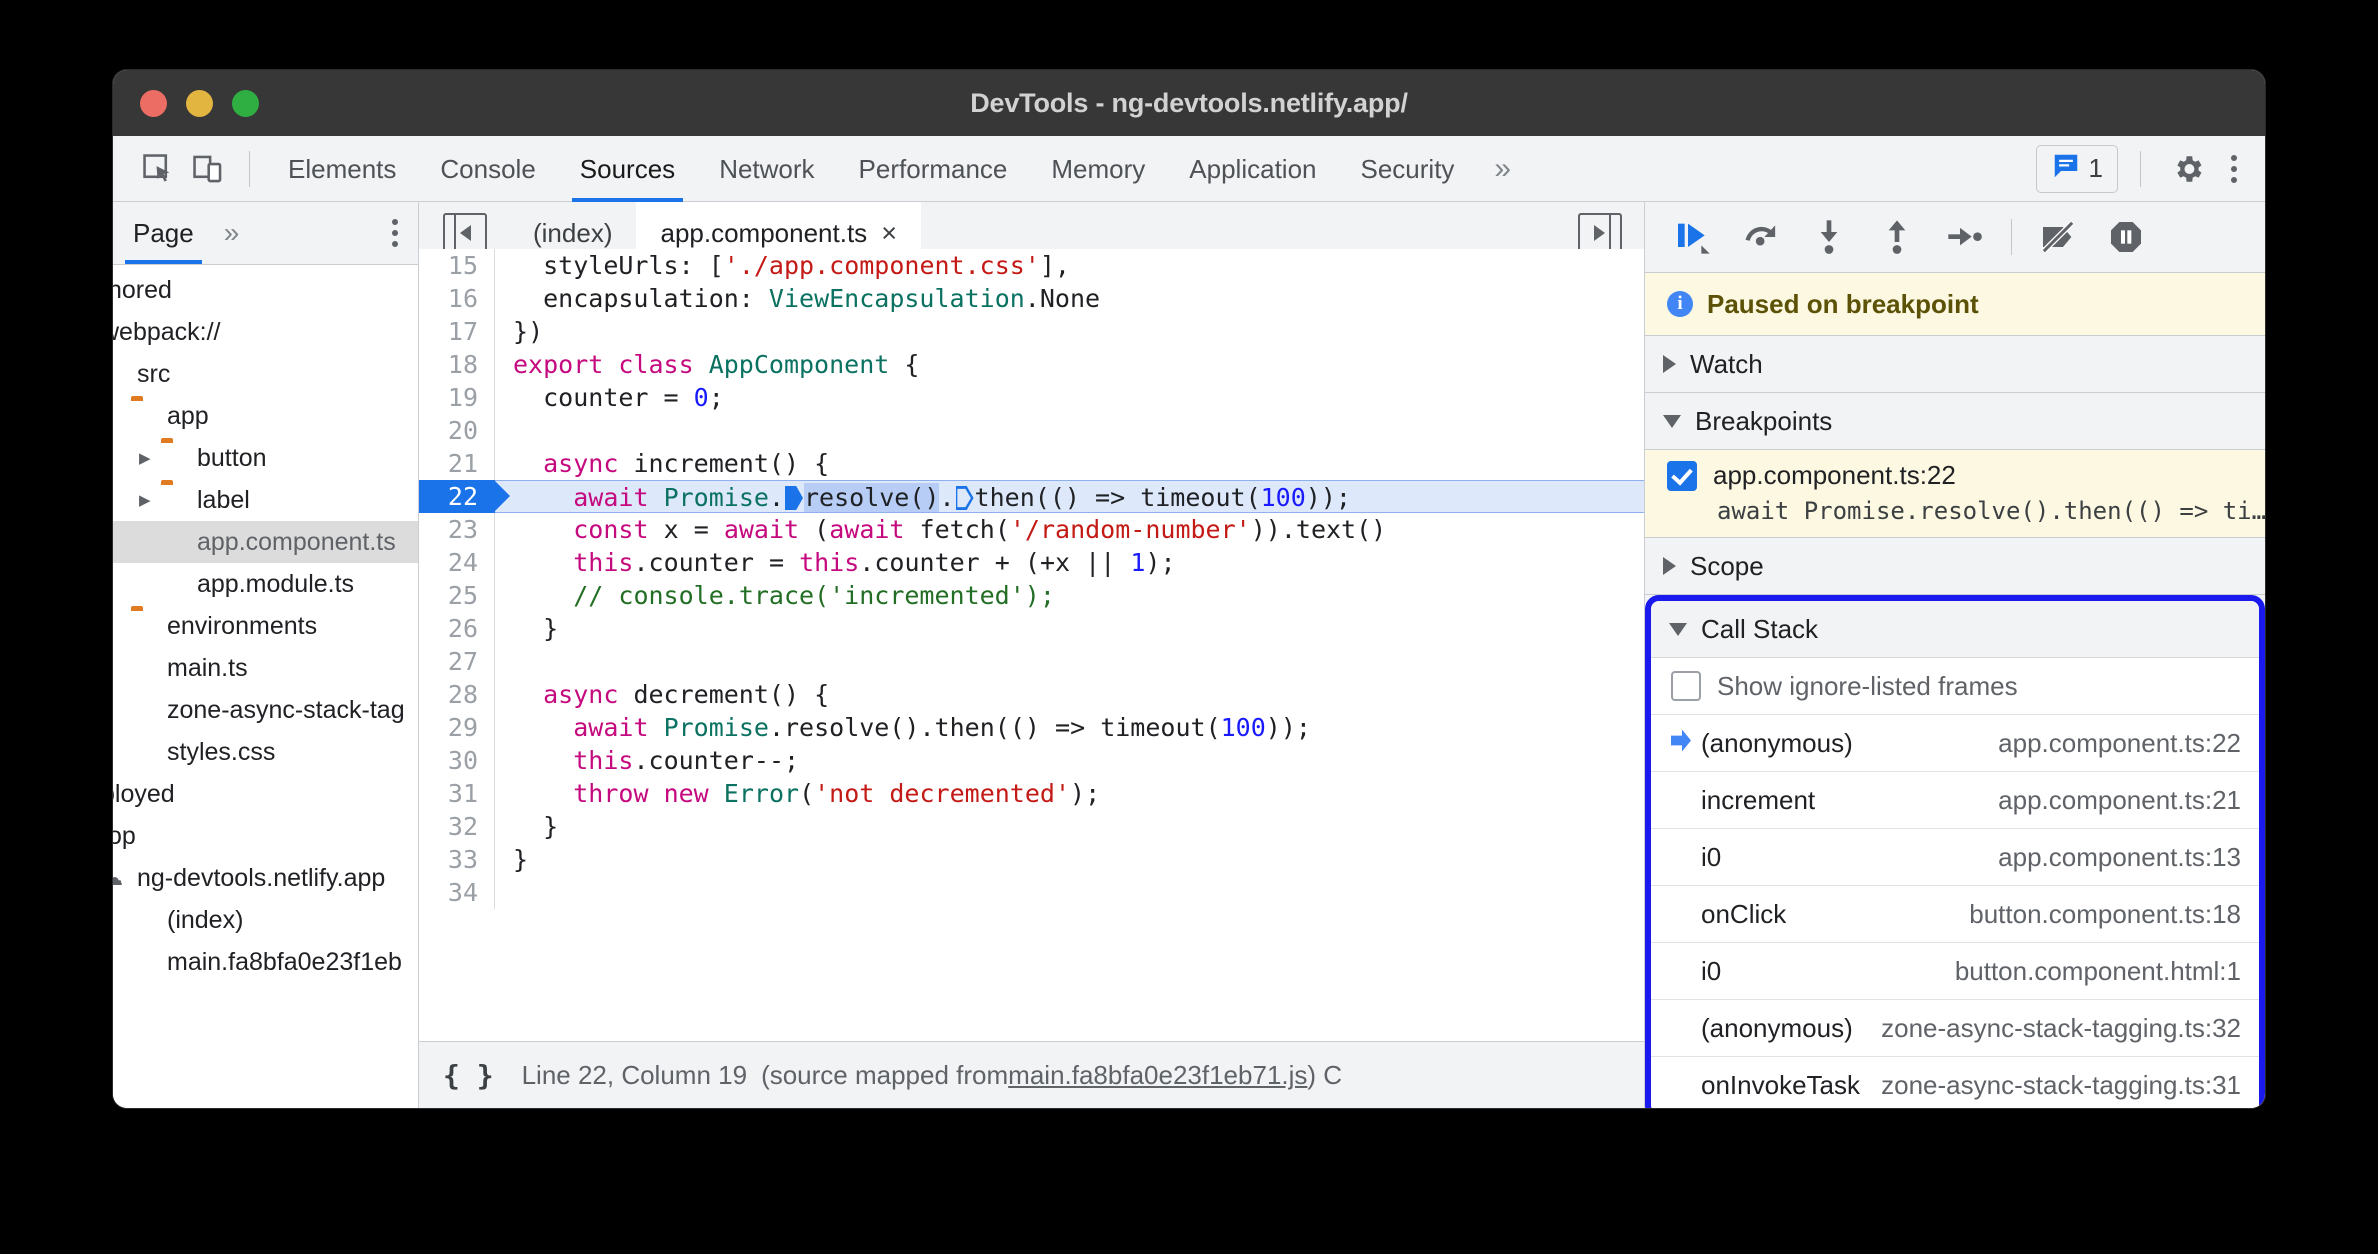 The height and width of the screenshot is (1254, 2378). What do you see at coordinates (457, 727) in the screenshot?
I see `line-number: 29` at bounding box center [457, 727].